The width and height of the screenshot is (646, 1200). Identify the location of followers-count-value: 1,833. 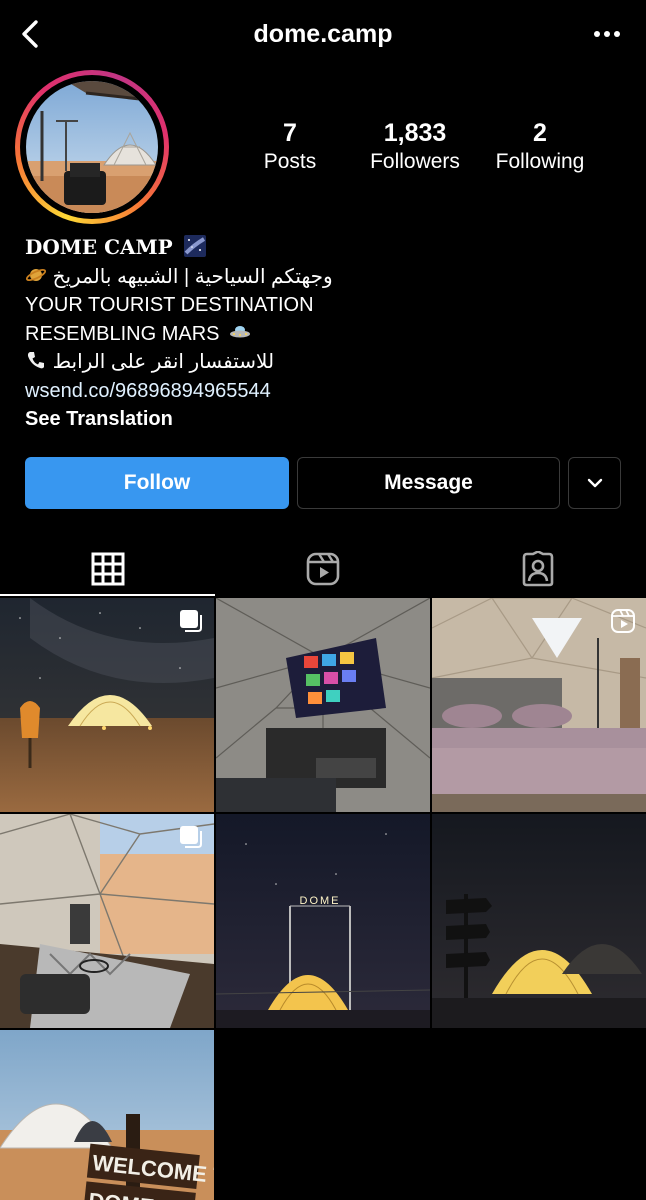
(415, 133).